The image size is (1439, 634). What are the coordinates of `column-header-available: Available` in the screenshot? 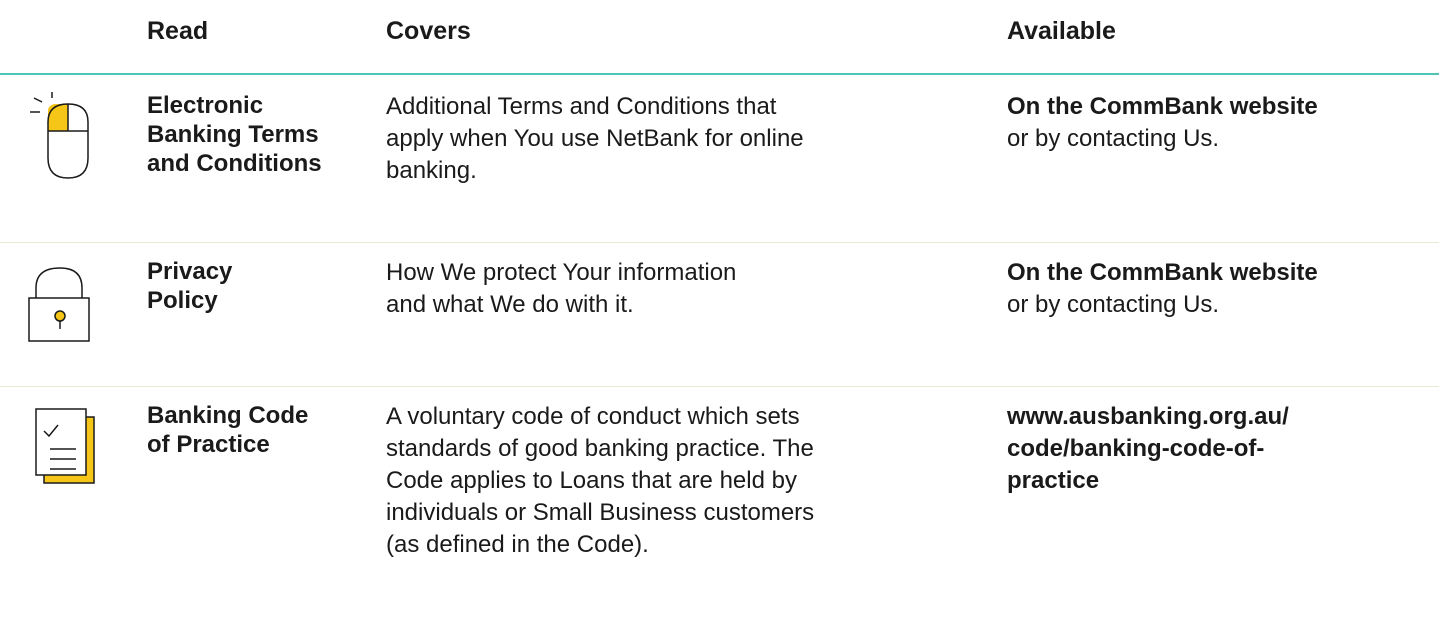 It's located at (1061, 31).